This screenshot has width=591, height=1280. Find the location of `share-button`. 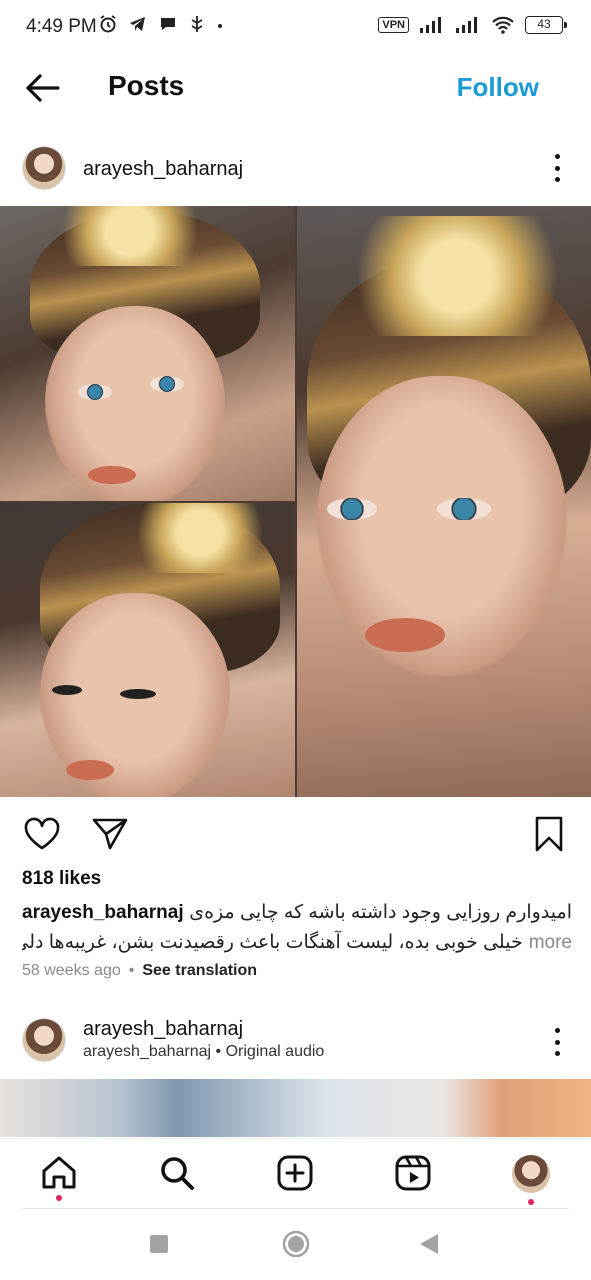

share-button is located at coordinates (110, 834).